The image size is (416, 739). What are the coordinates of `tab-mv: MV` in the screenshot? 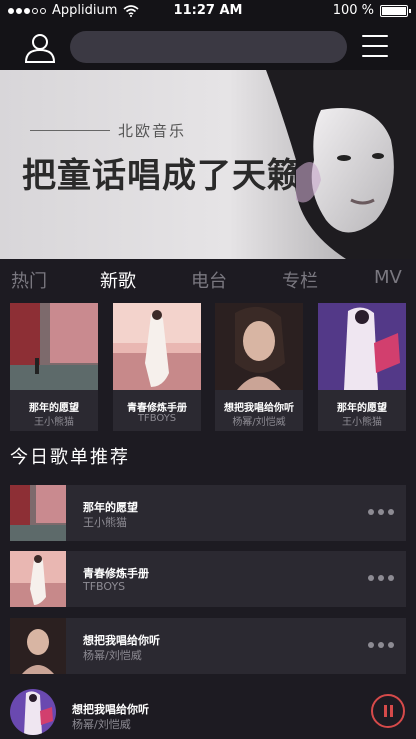 It's located at (388, 277).